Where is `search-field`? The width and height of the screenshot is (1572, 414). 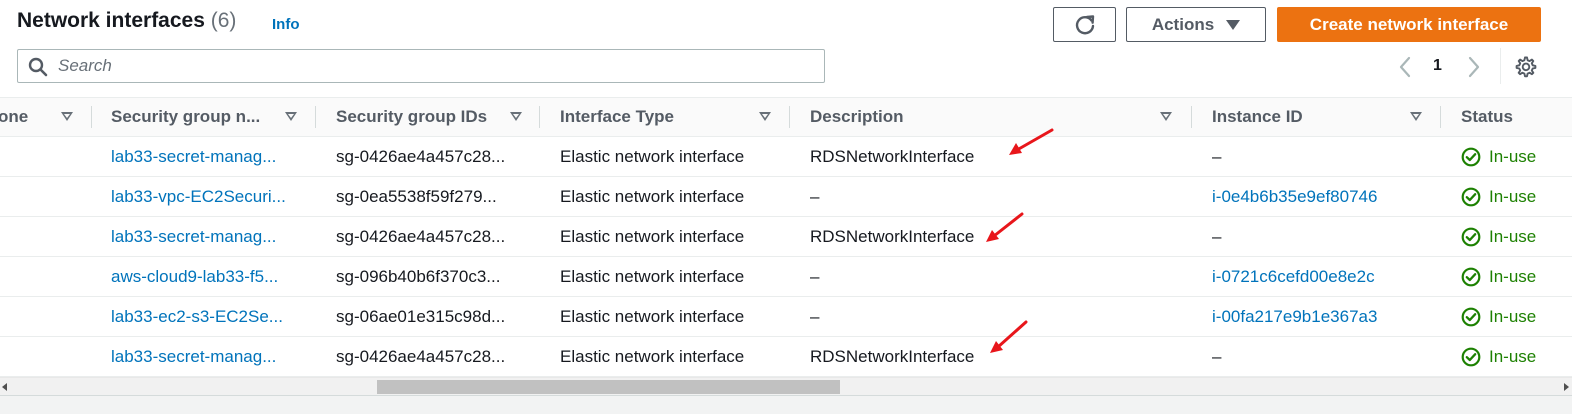 search-field is located at coordinates (421, 66).